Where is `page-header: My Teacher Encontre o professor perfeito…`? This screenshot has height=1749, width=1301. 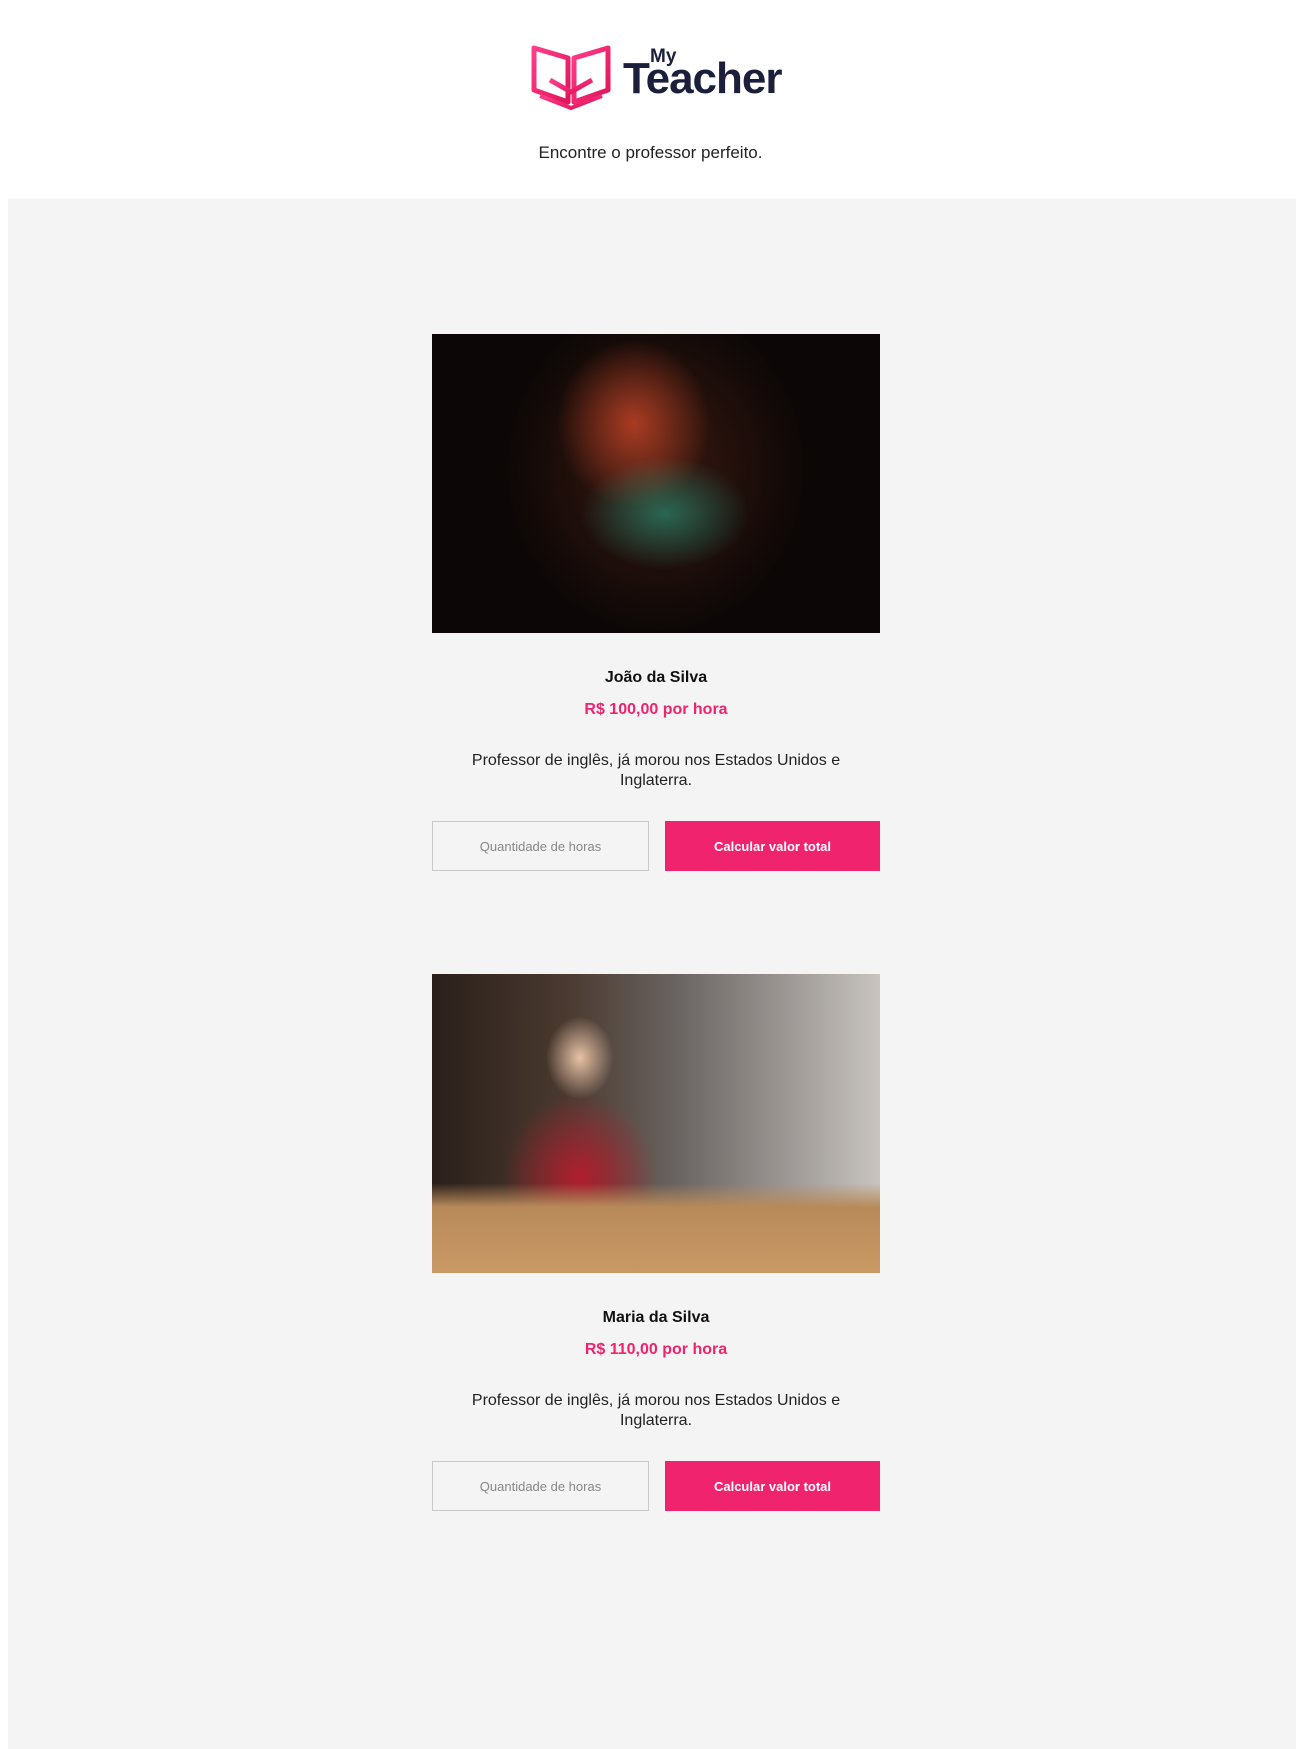 page-header: My Teacher Encontre o professor perfeito… is located at coordinates (650, 100).